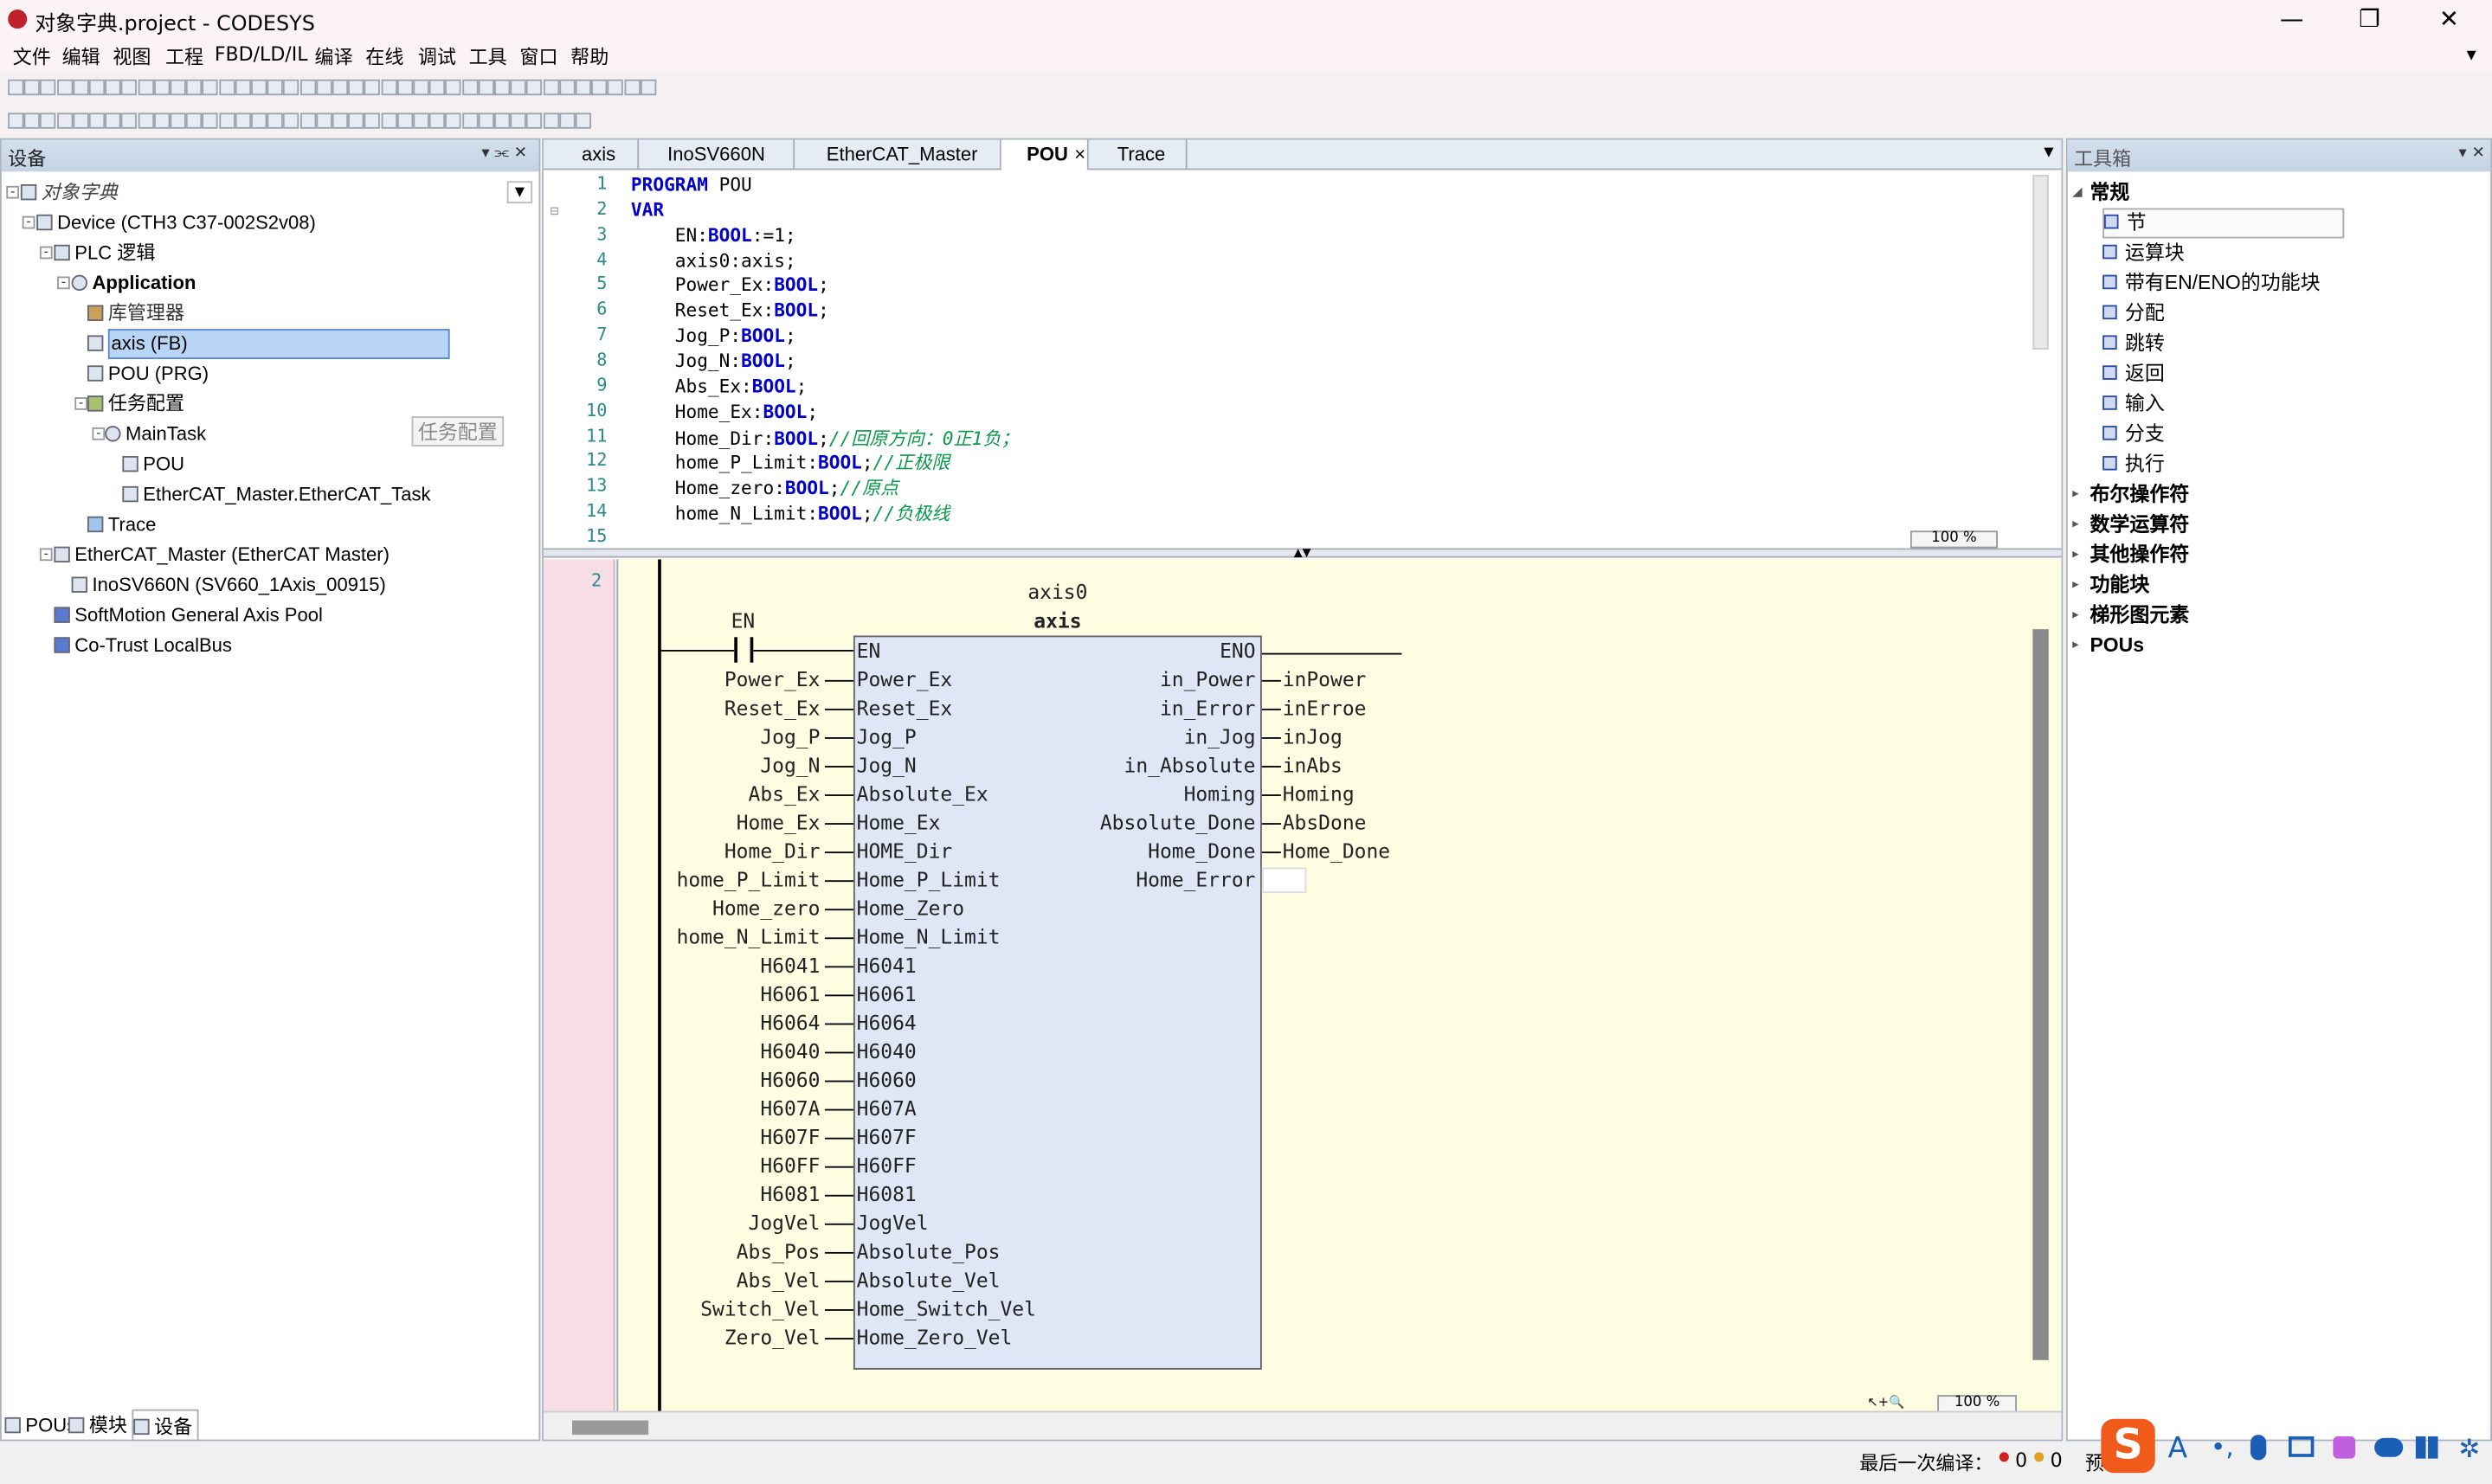 This screenshot has width=2492, height=1484. What do you see at coordinates (2119, 585) in the screenshot?
I see `toolbox-group: 功能块` at bounding box center [2119, 585].